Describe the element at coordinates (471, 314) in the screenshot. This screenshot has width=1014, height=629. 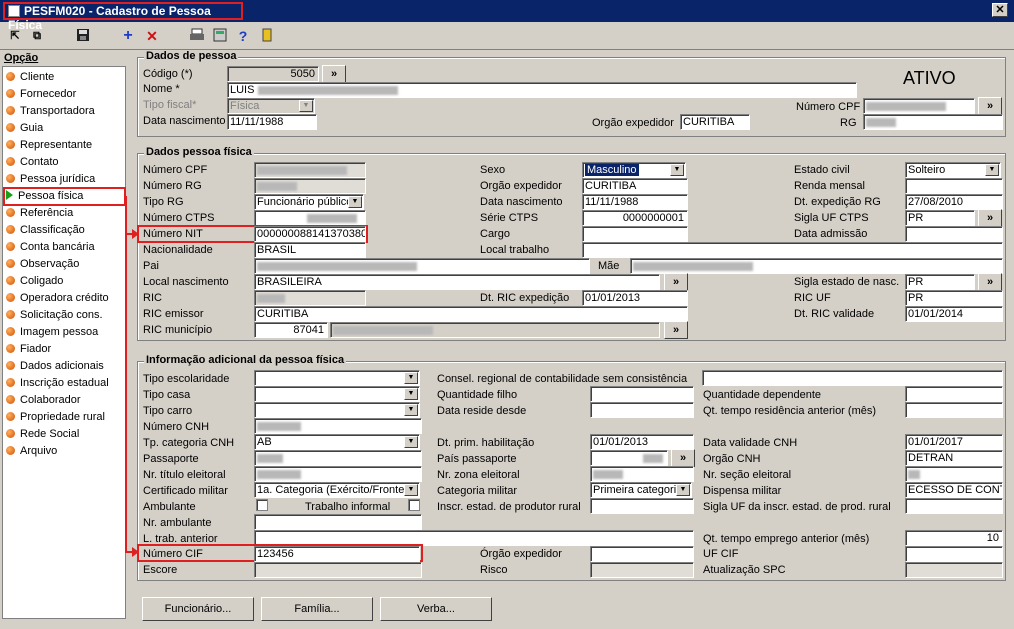
I see `ric-emissor-field: CURITIBA` at that location.